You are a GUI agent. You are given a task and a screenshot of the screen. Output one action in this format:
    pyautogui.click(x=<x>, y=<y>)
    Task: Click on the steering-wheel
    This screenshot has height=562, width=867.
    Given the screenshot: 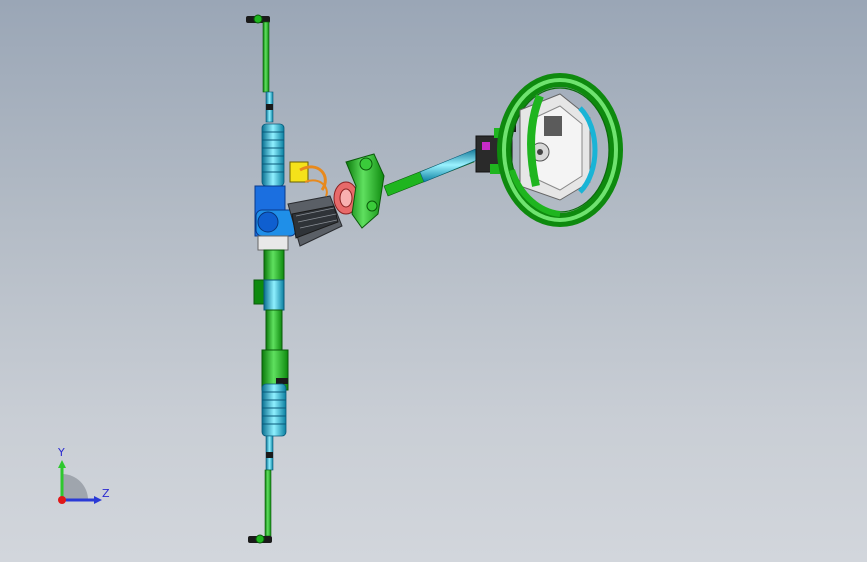 What is the action you would take?
    pyautogui.click(x=560, y=150)
    